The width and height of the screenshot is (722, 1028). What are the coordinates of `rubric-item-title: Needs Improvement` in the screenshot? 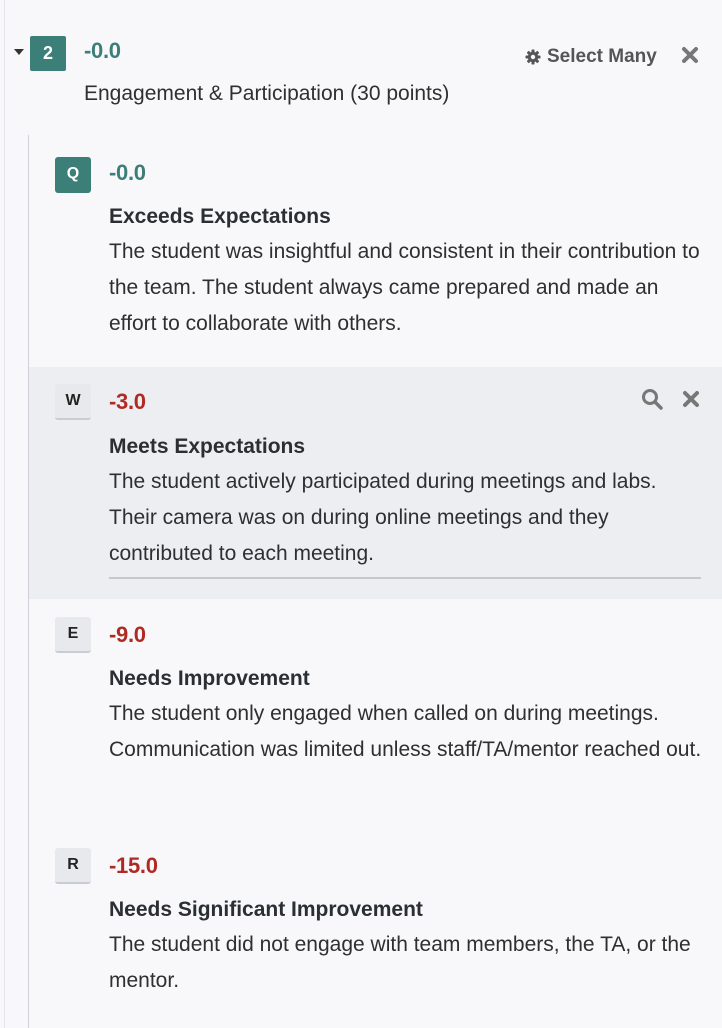 It's located at (209, 678).